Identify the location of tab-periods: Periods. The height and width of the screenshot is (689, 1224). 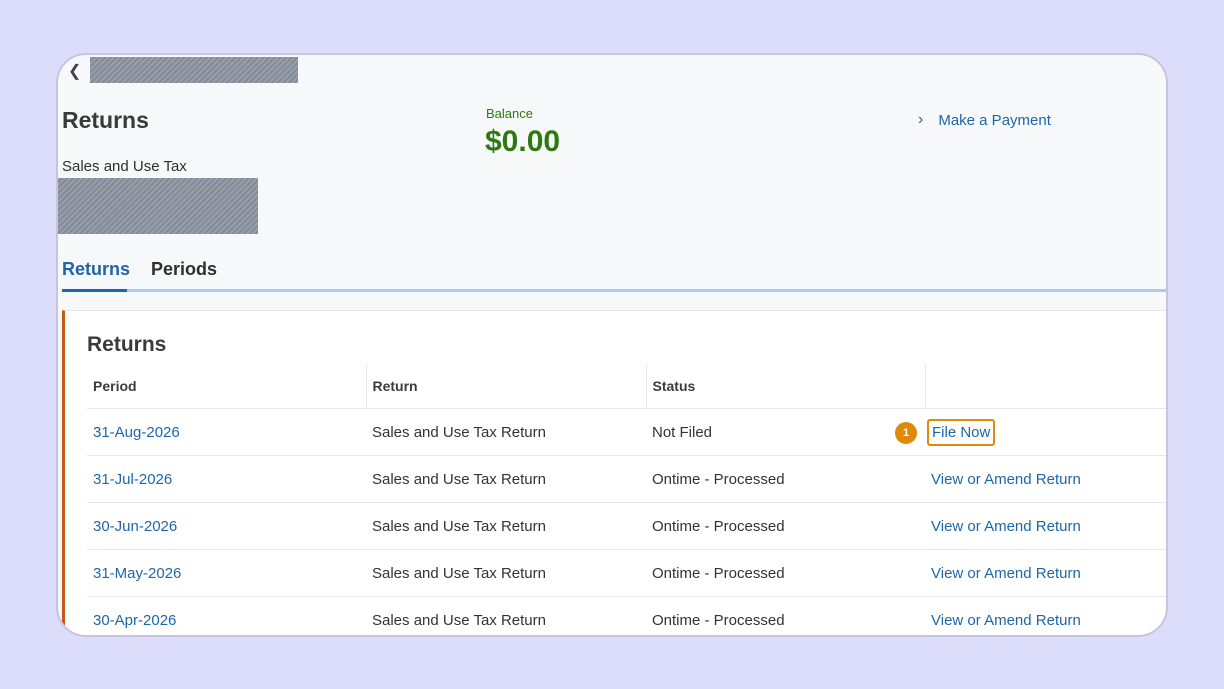
(184, 274).